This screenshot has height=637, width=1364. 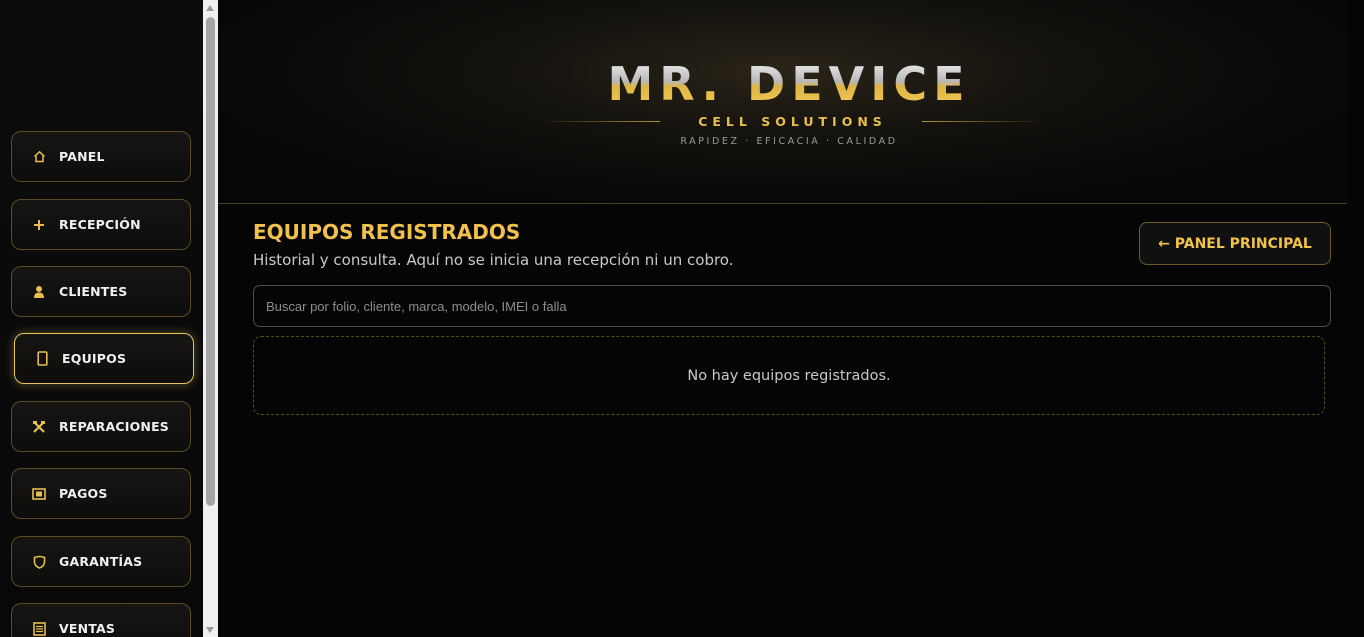 What do you see at coordinates (789, 141) in the screenshot?
I see `logo-tagline: RAPIDEZ · EFICACIA · CALIDAD` at bounding box center [789, 141].